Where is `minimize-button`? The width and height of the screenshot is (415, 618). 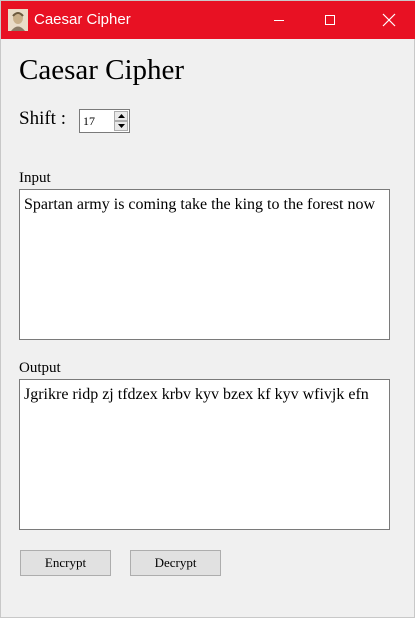 minimize-button is located at coordinates (279, 20).